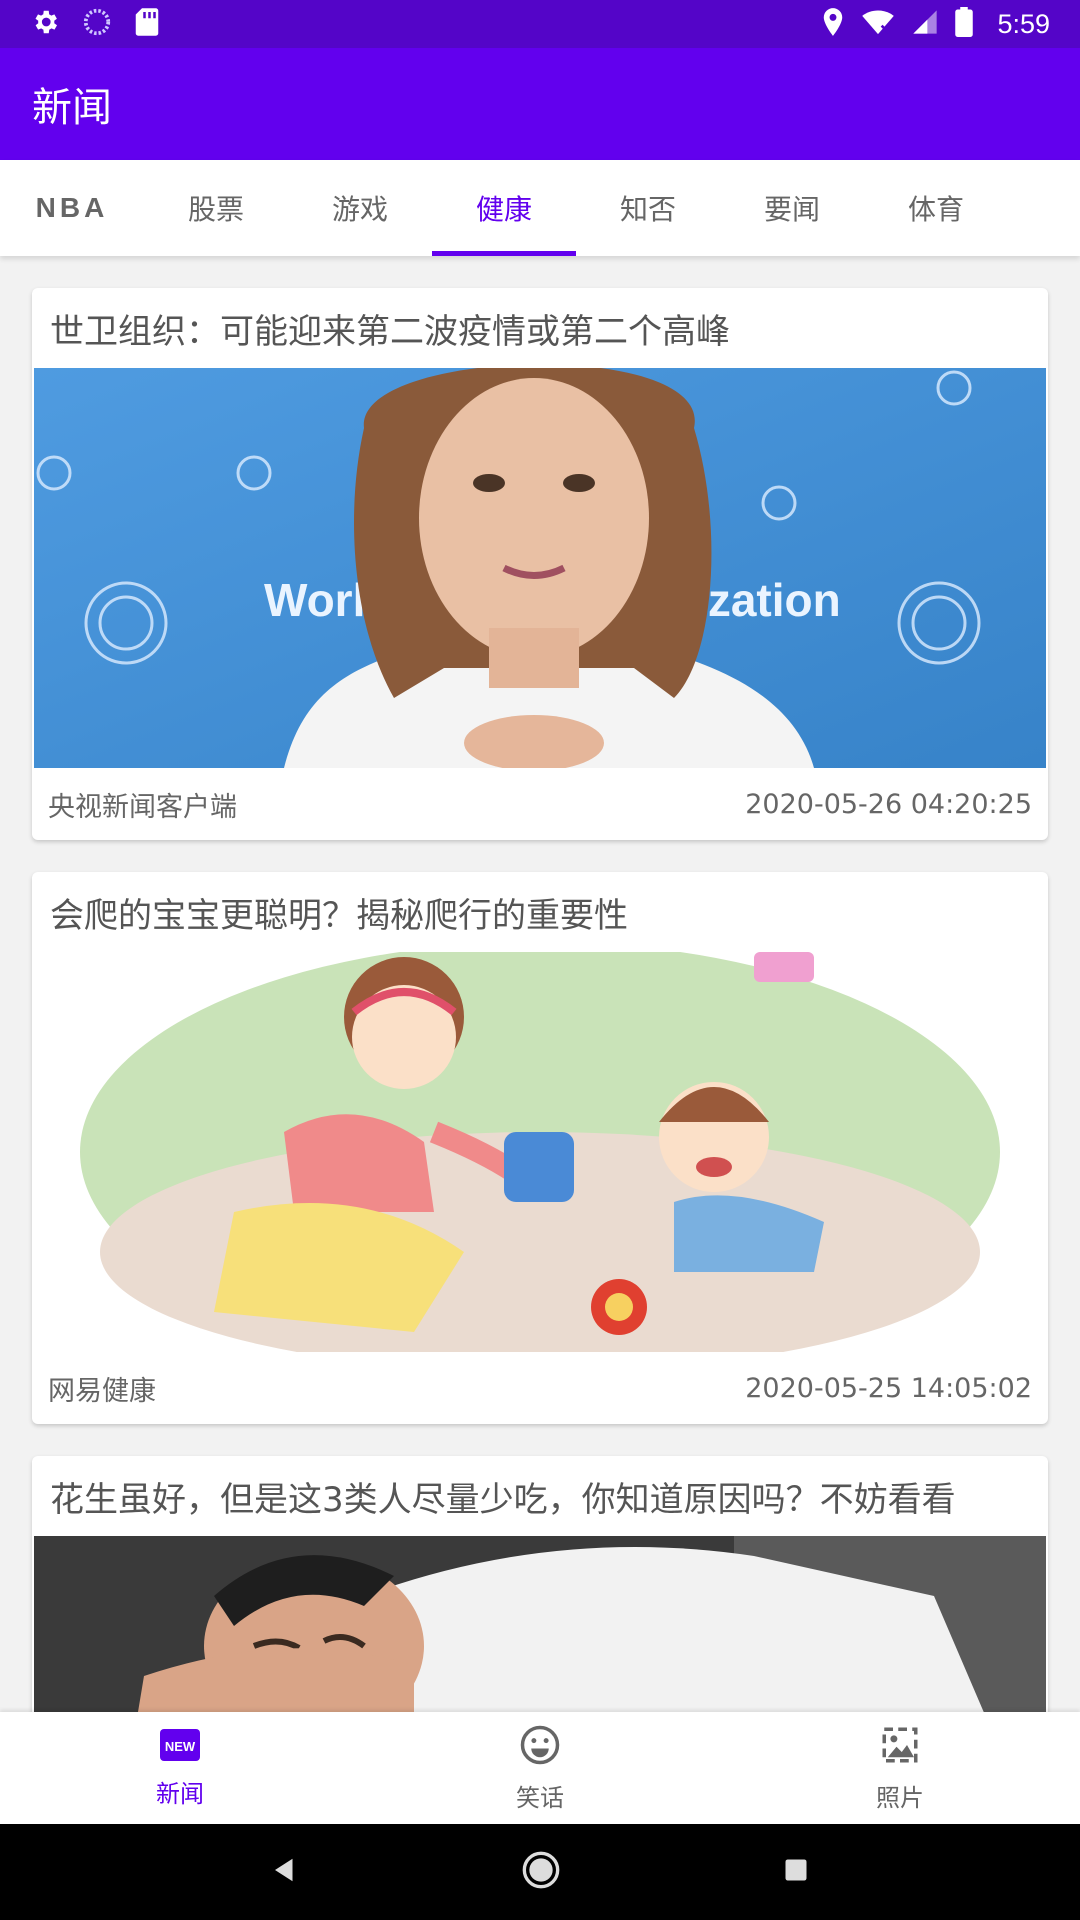 Image resolution: width=1080 pixels, height=1920 pixels. Describe the element at coordinates (72, 208) in the screenshot. I see `tab-nba: NBA` at that location.